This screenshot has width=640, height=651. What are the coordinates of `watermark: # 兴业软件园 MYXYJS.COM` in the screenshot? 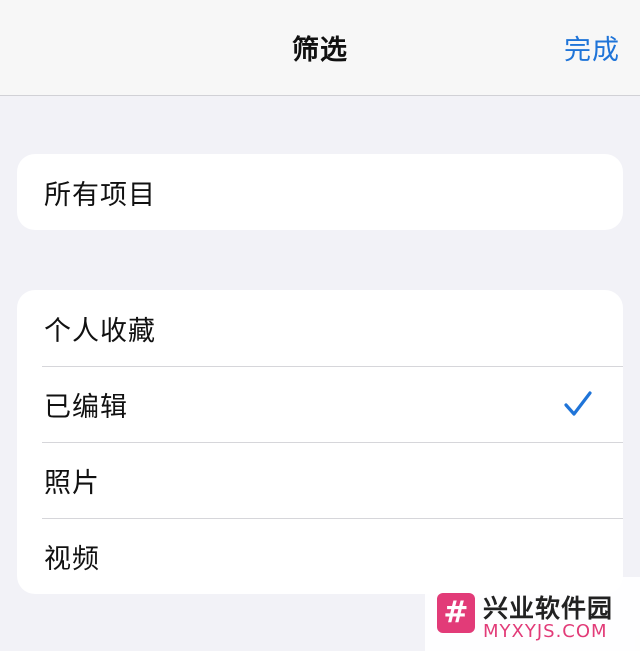 It's located at (532, 614).